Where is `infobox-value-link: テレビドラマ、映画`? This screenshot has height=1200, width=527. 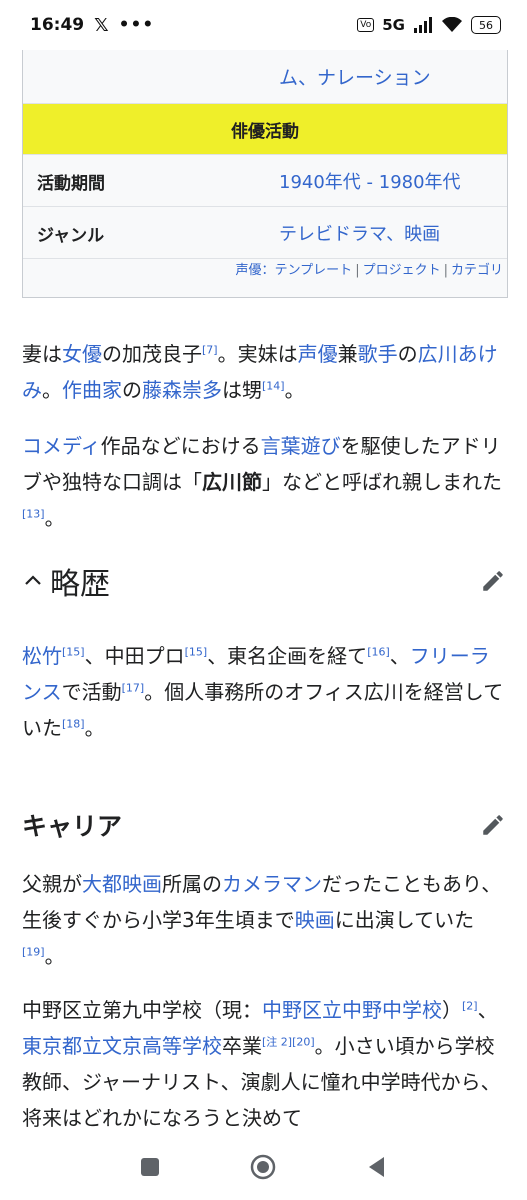
infobox-value-link: テレビドラマ、映画 is located at coordinates (359, 233).